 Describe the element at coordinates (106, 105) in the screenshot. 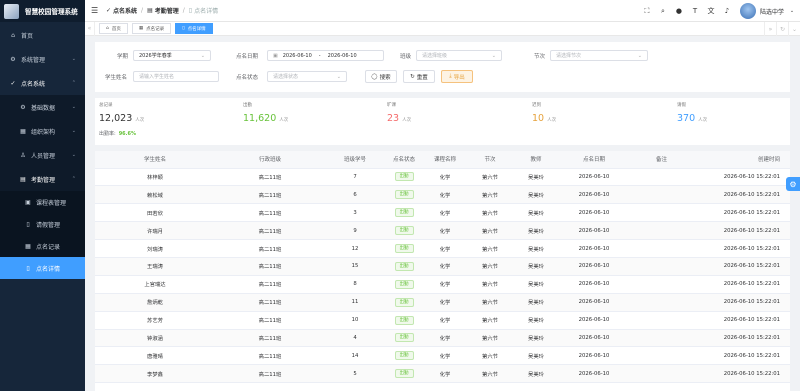

I see `stat-label: 总记录` at that location.